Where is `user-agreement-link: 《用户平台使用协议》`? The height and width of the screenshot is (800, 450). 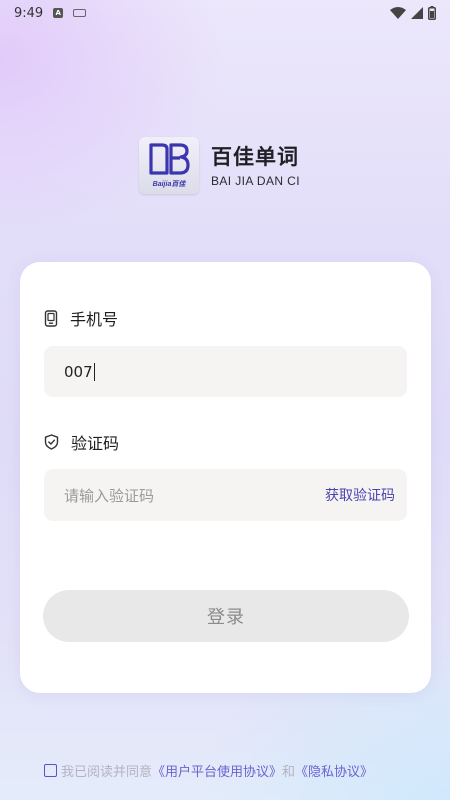 user-agreement-link: 《用户平台使用协议》 is located at coordinates (217, 770).